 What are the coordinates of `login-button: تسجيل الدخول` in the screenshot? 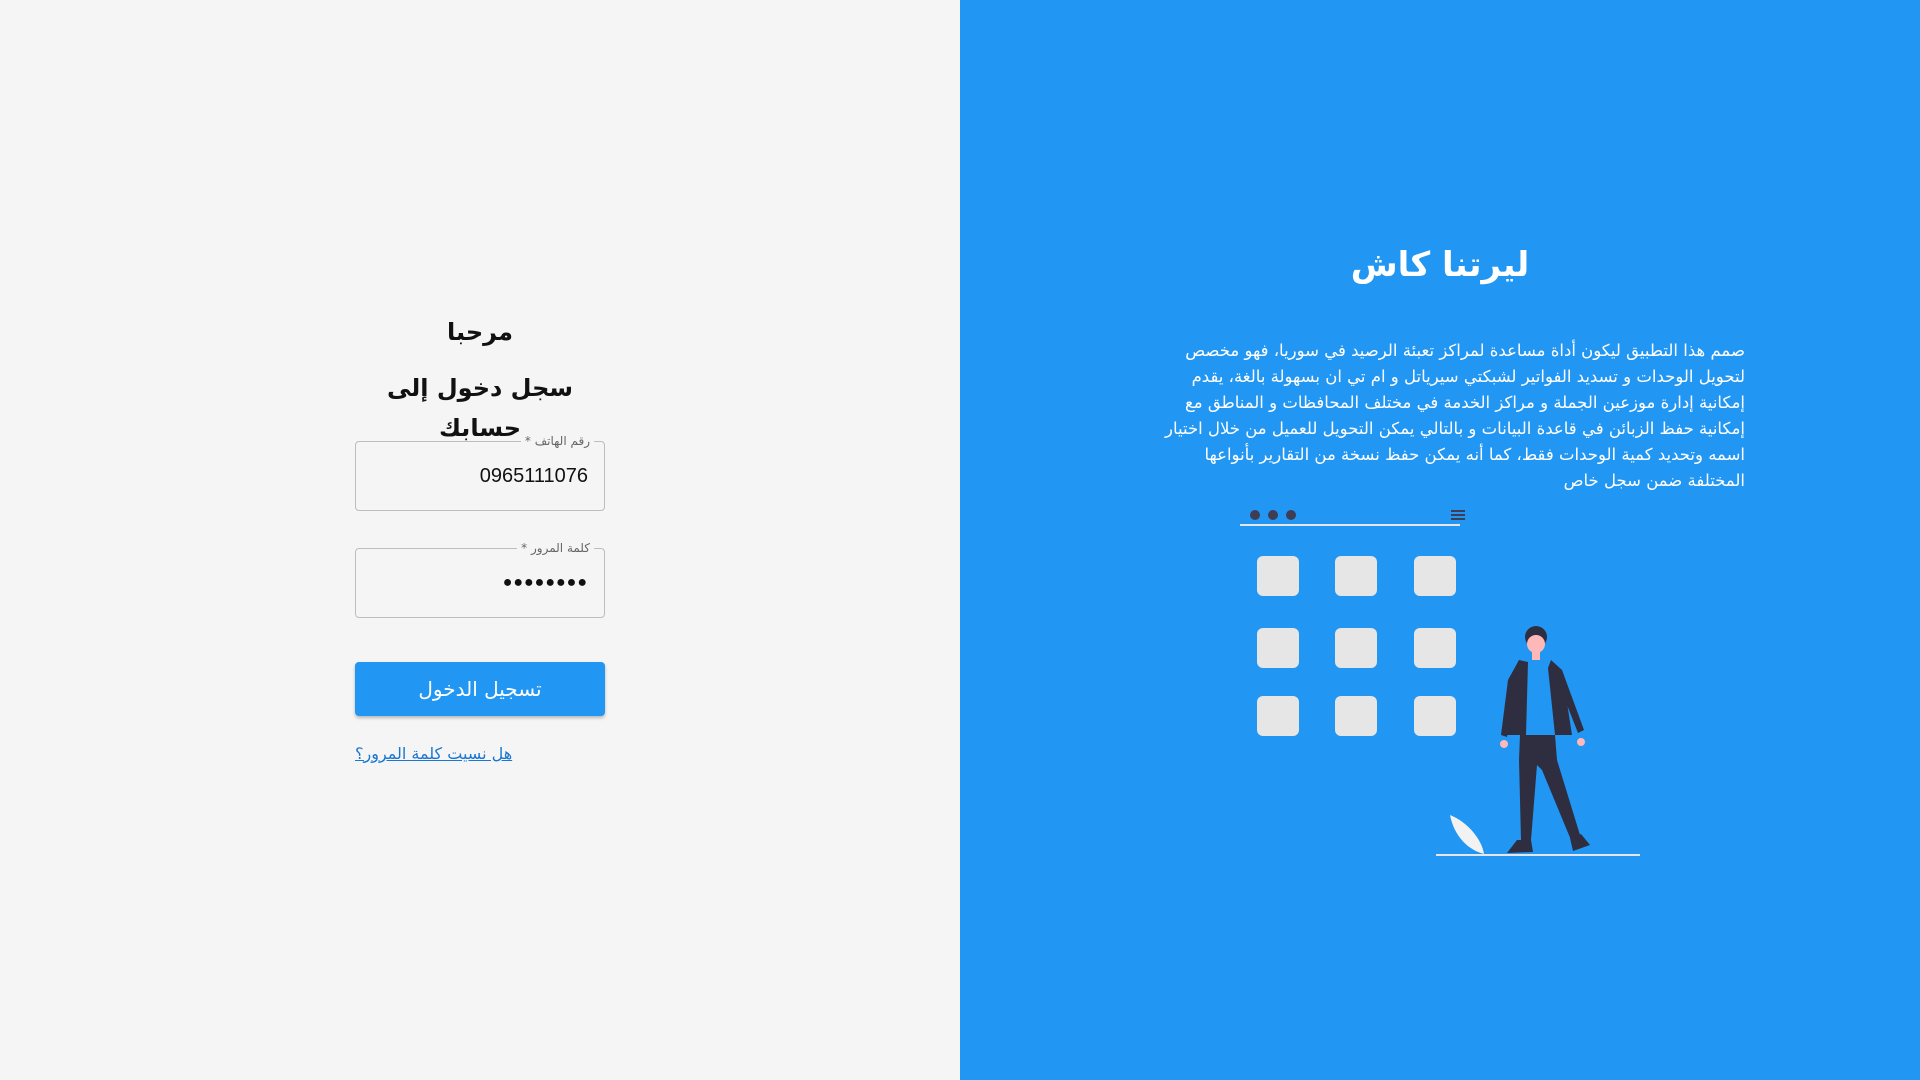 It's located at (480, 689).